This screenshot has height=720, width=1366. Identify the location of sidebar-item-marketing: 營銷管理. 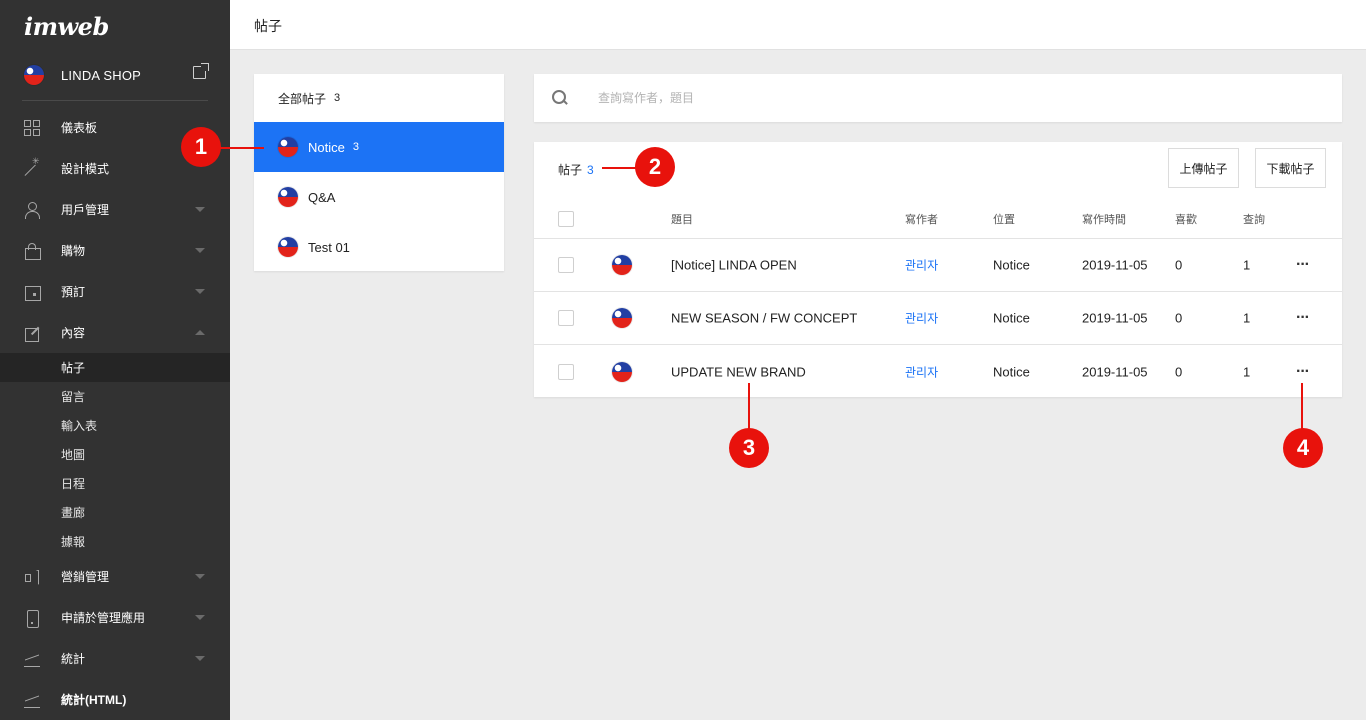
(115, 576).